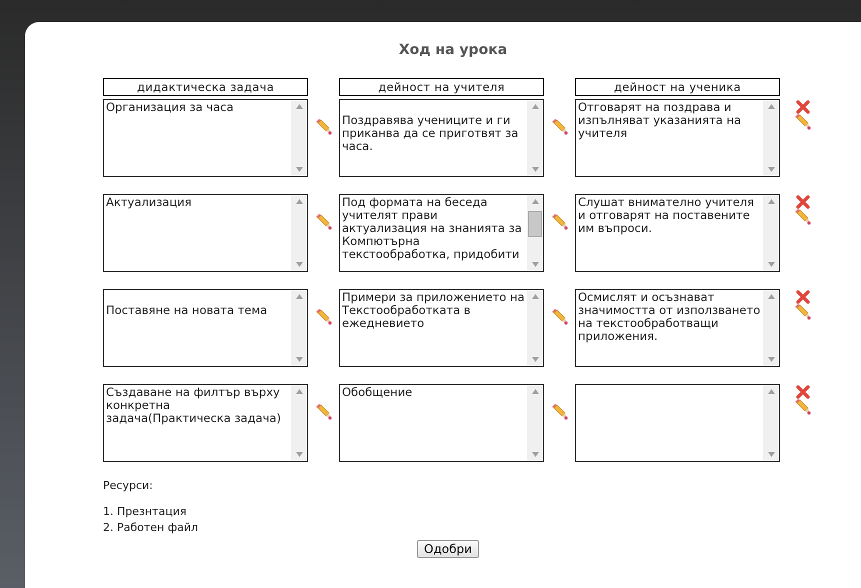  Describe the element at coordinates (441, 328) in the screenshot. I see `text-area: Примери за приложението на Текстообработката в ежедневието` at that location.